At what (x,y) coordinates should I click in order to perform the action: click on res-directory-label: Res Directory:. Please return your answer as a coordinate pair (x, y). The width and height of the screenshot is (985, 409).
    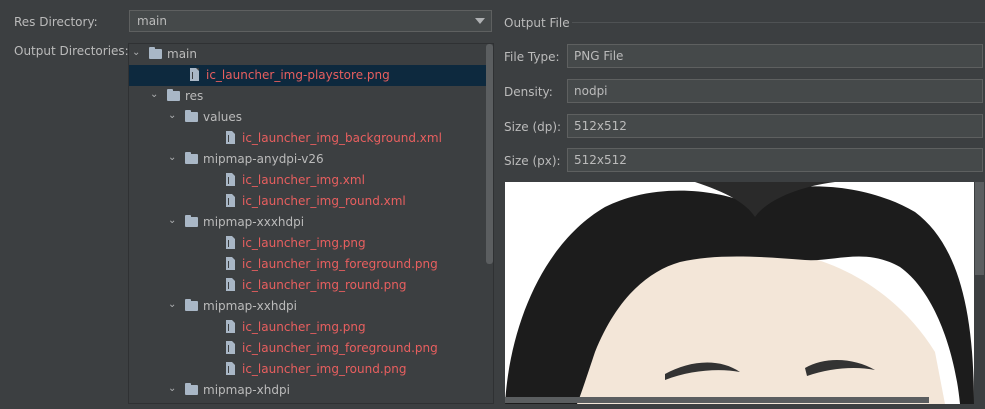
    Looking at the image, I should click on (56, 22).